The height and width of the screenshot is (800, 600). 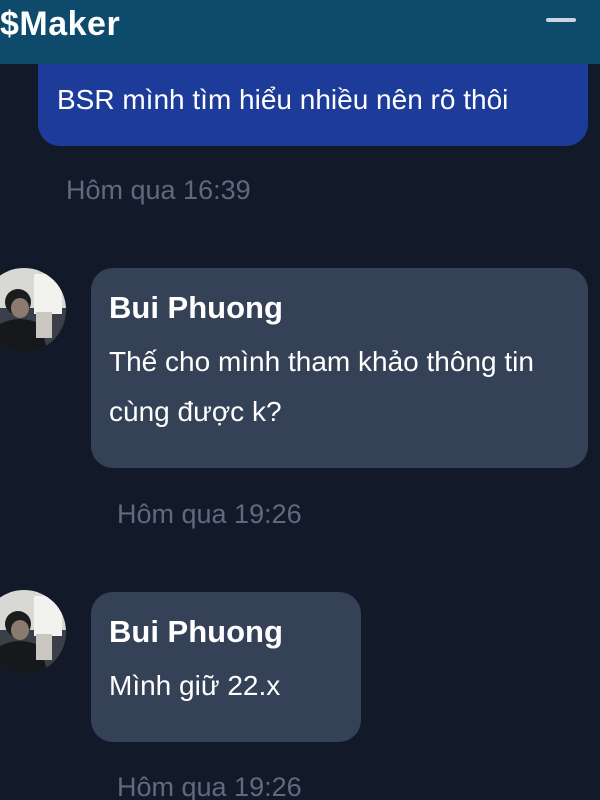 I want to click on chat-title: $Maker, so click(x=60, y=24).